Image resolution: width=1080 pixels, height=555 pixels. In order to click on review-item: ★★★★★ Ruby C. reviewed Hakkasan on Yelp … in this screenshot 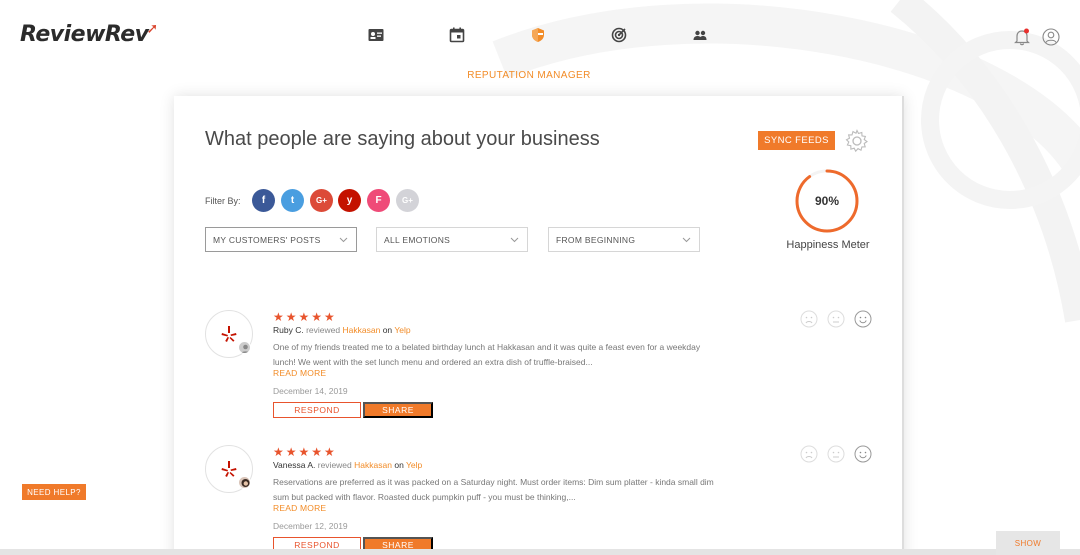, I will do `click(540, 370)`.